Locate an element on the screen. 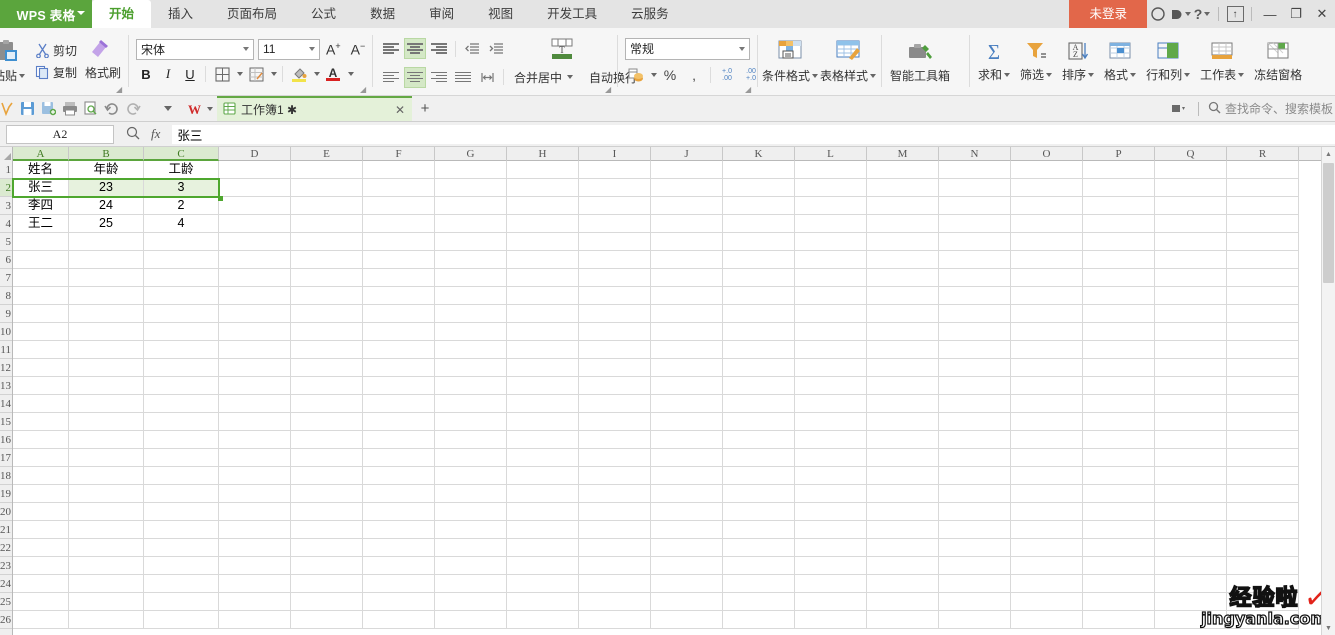  cell-K23 is located at coordinates (759, 566).